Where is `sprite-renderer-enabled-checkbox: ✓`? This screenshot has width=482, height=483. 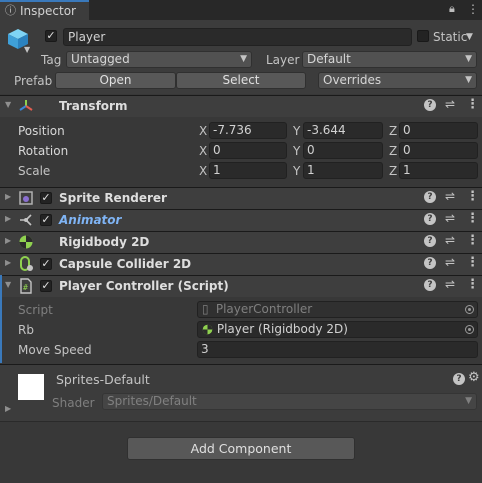 sprite-renderer-enabled-checkbox: ✓ is located at coordinates (46, 198).